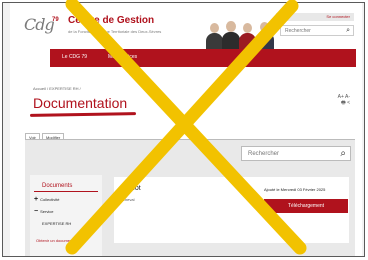 The width and height of the screenshot is (368, 260). I want to click on sidebar-item-label: EXPERTISE RH, so click(57, 223).